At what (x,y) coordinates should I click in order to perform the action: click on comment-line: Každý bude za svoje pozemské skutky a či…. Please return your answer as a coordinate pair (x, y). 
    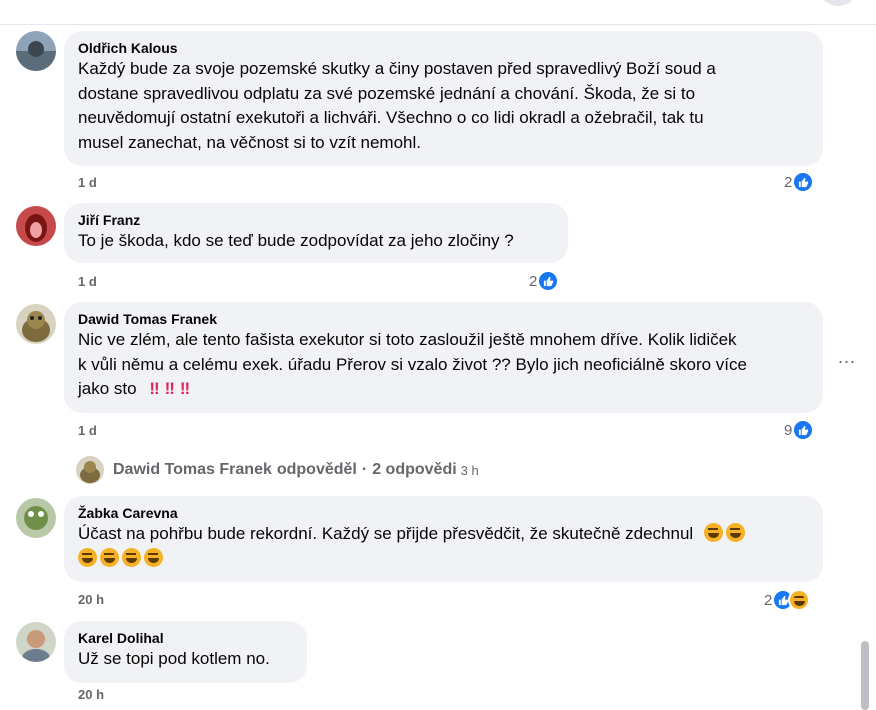
    Looking at the image, I should click on (397, 68).